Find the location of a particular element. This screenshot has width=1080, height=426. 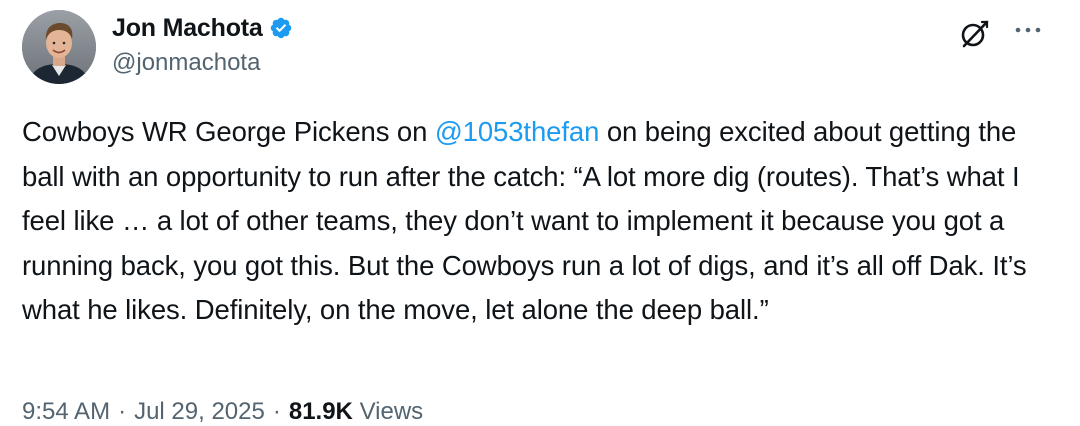

avatar is located at coordinates (59, 47).